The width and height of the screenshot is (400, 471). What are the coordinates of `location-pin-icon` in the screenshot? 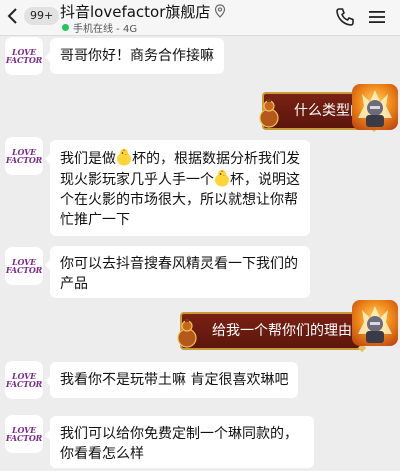 It's located at (220, 11).